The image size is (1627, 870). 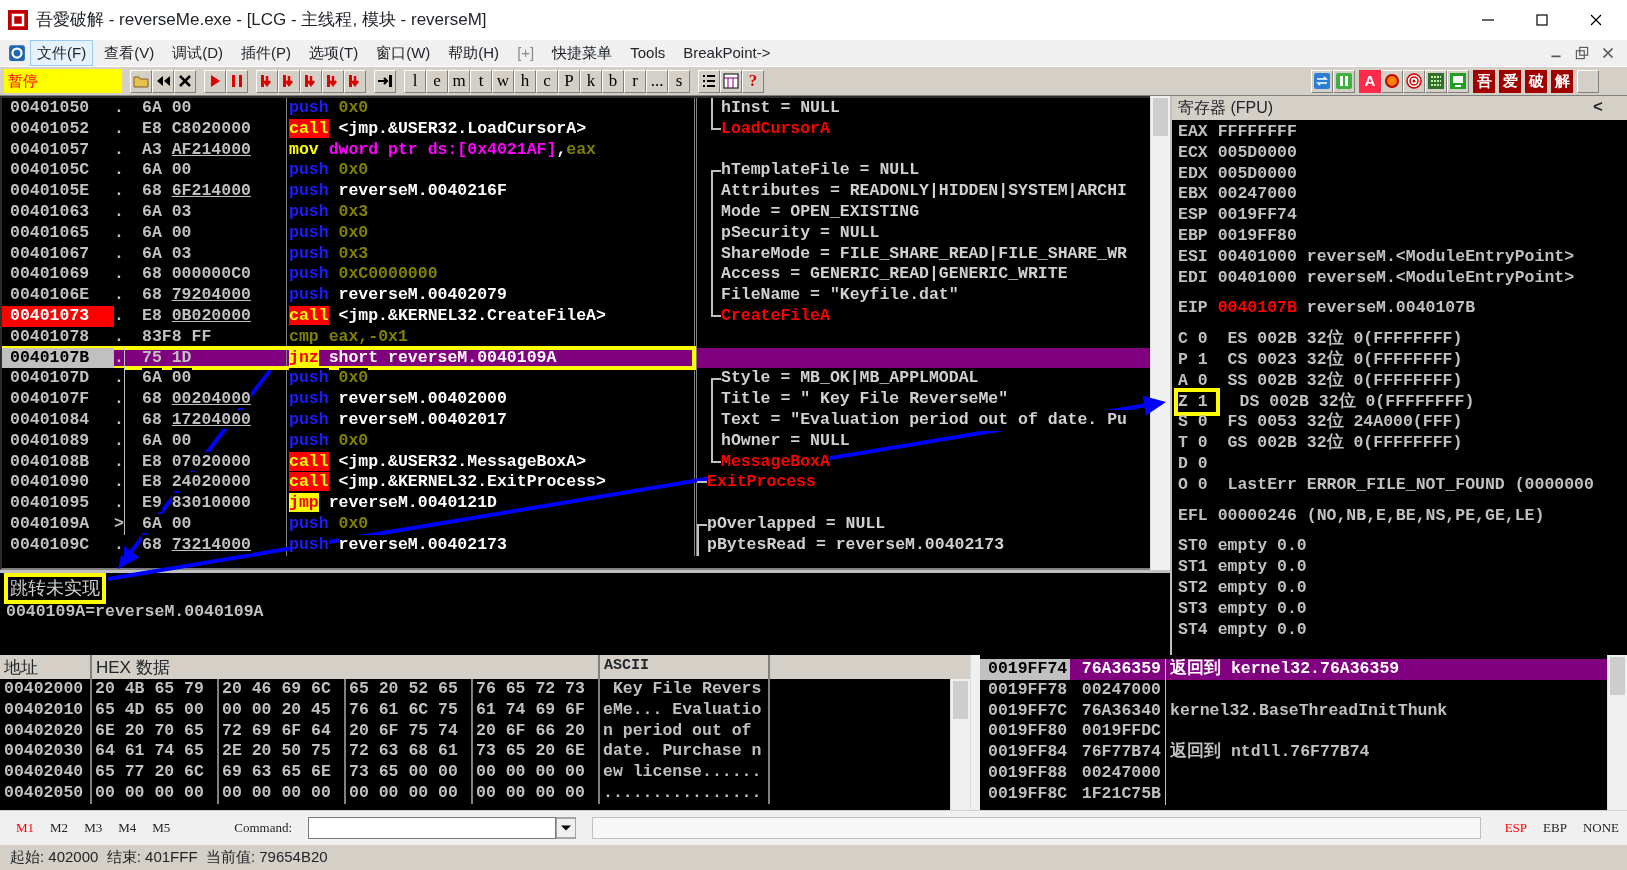 I want to click on operand-text: short reverseM.0040109A, so click(x=442, y=357).